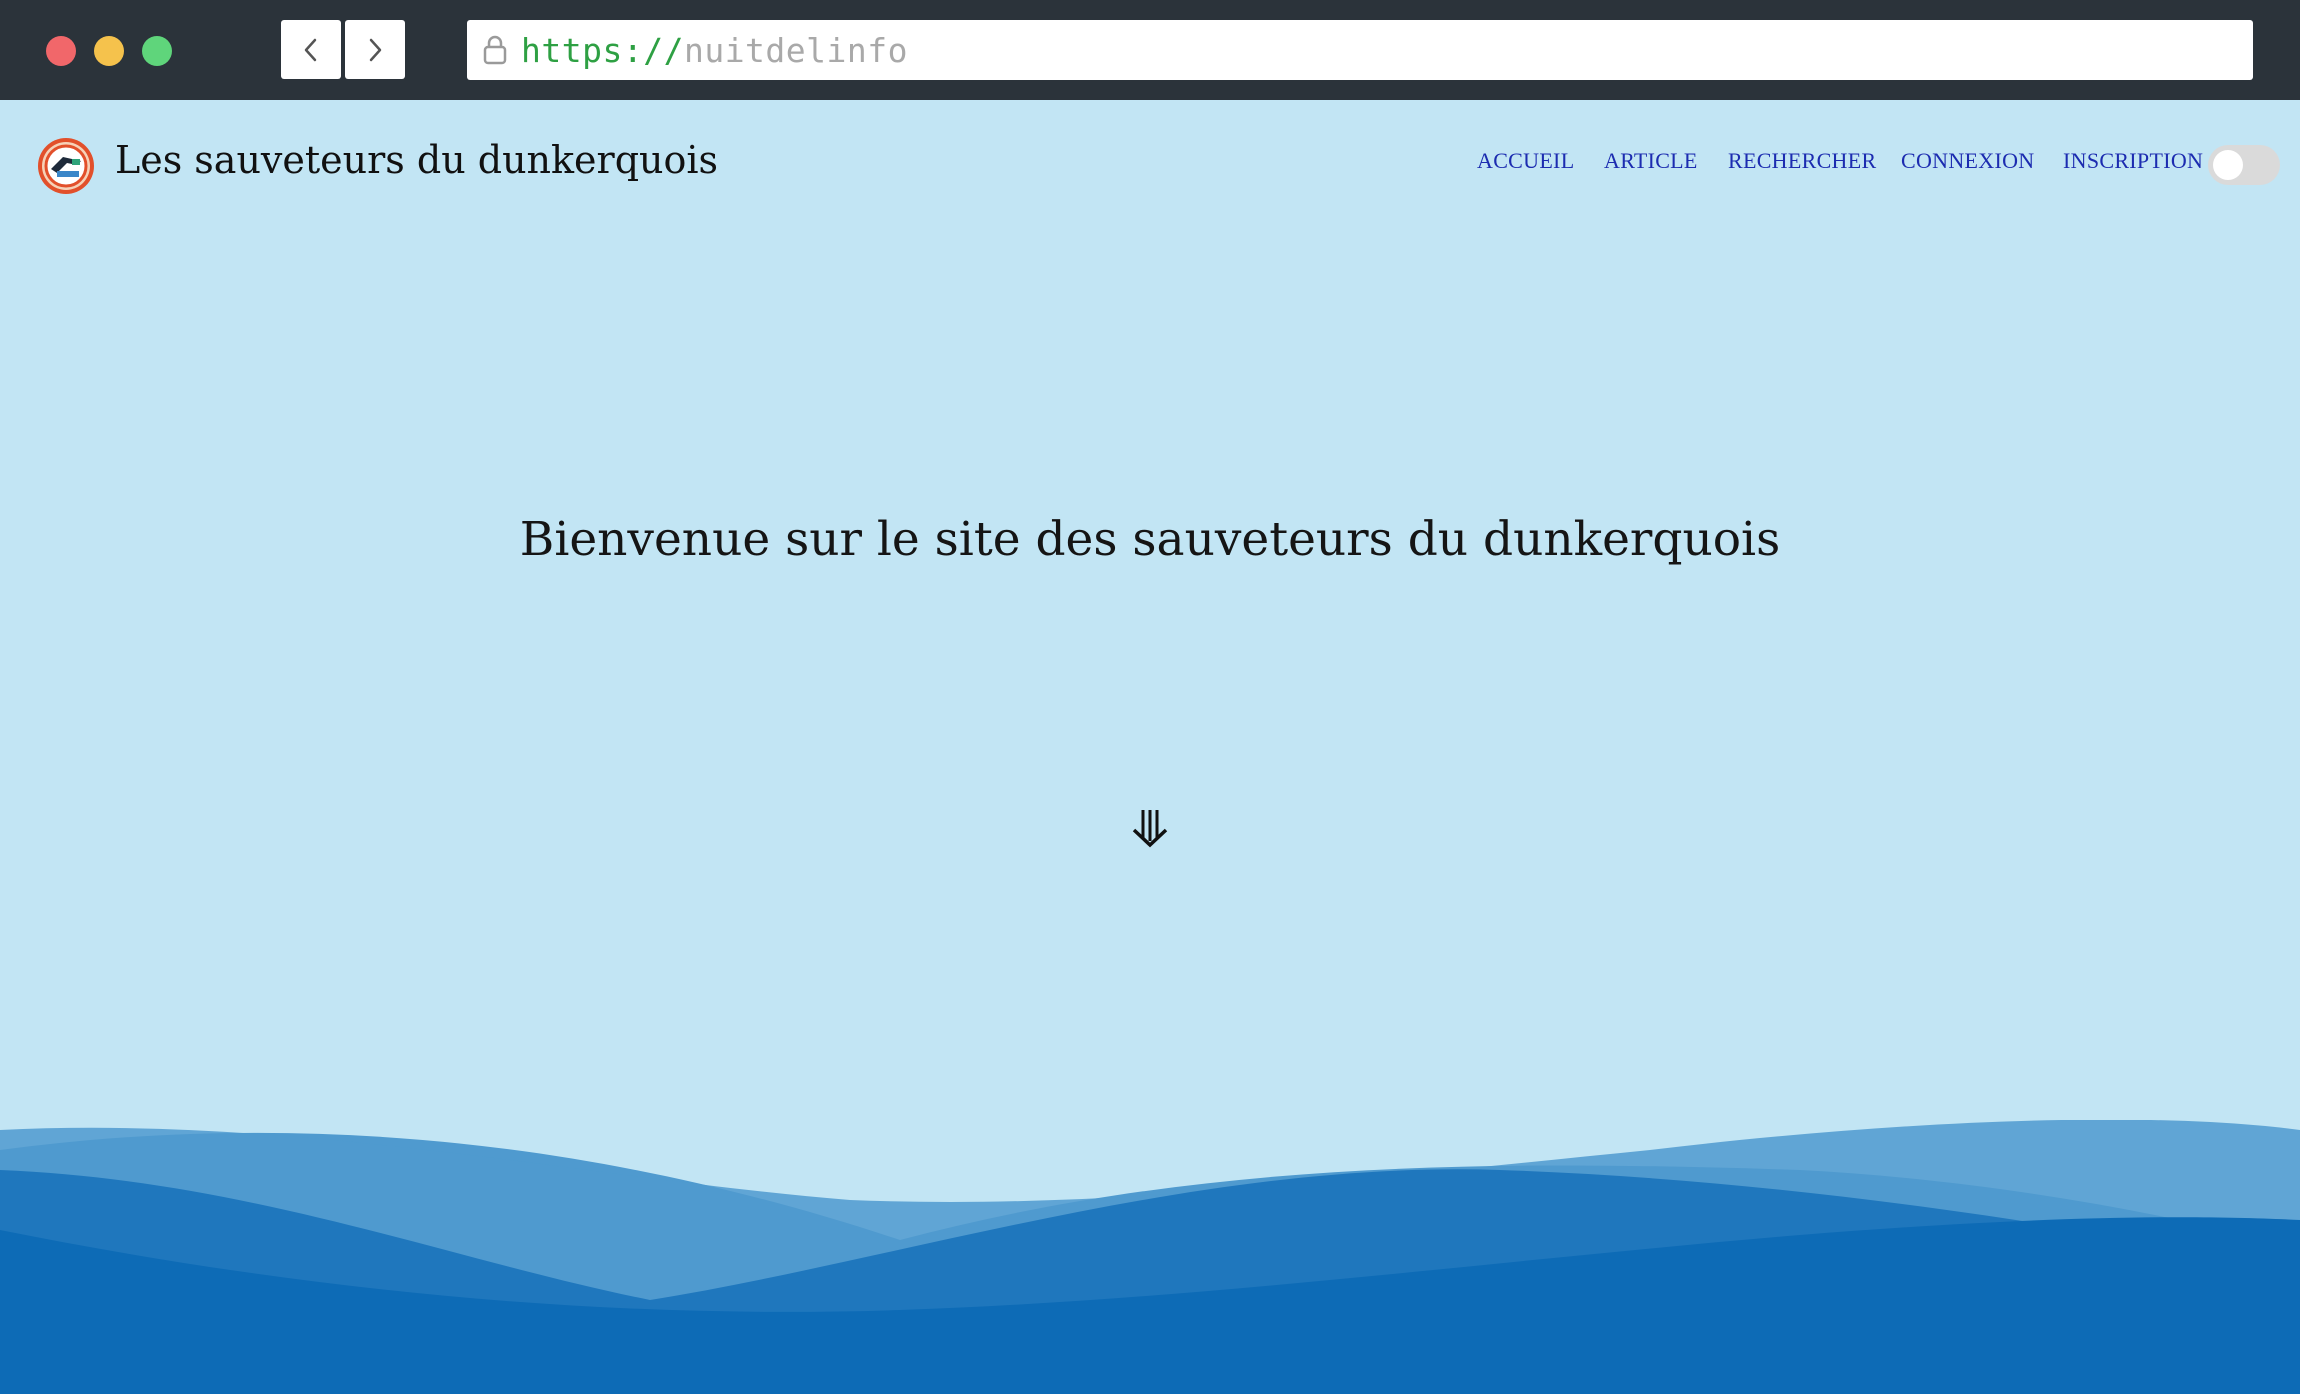  What do you see at coordinates (602, 50) in the screenshot?
I see `url-scheme: https://` at bounding box center [602, 50].